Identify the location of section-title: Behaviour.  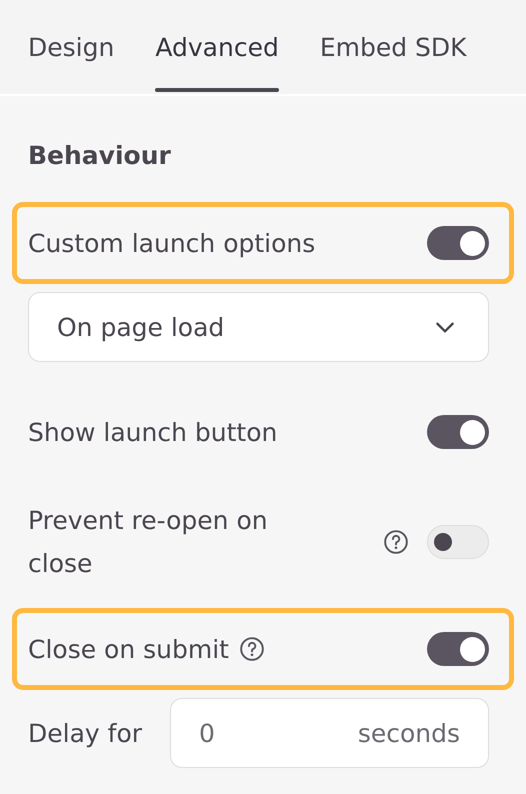
(100, 156).